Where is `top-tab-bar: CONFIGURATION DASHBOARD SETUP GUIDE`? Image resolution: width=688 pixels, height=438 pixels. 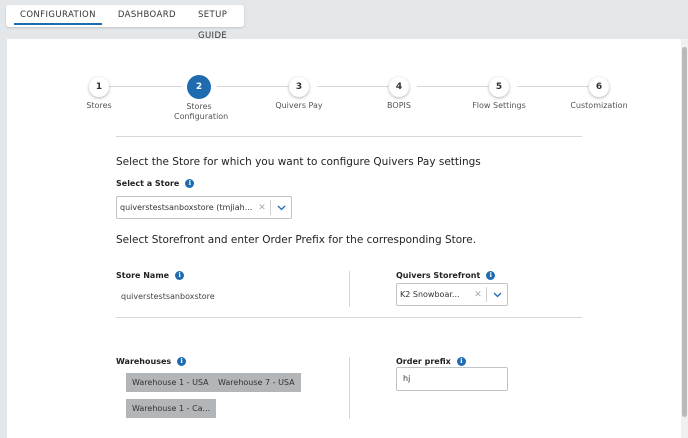 top-tab-bar: CONFIGURATION DASHBOARD SETUP GUIDE is located at coordinates (125, 23).